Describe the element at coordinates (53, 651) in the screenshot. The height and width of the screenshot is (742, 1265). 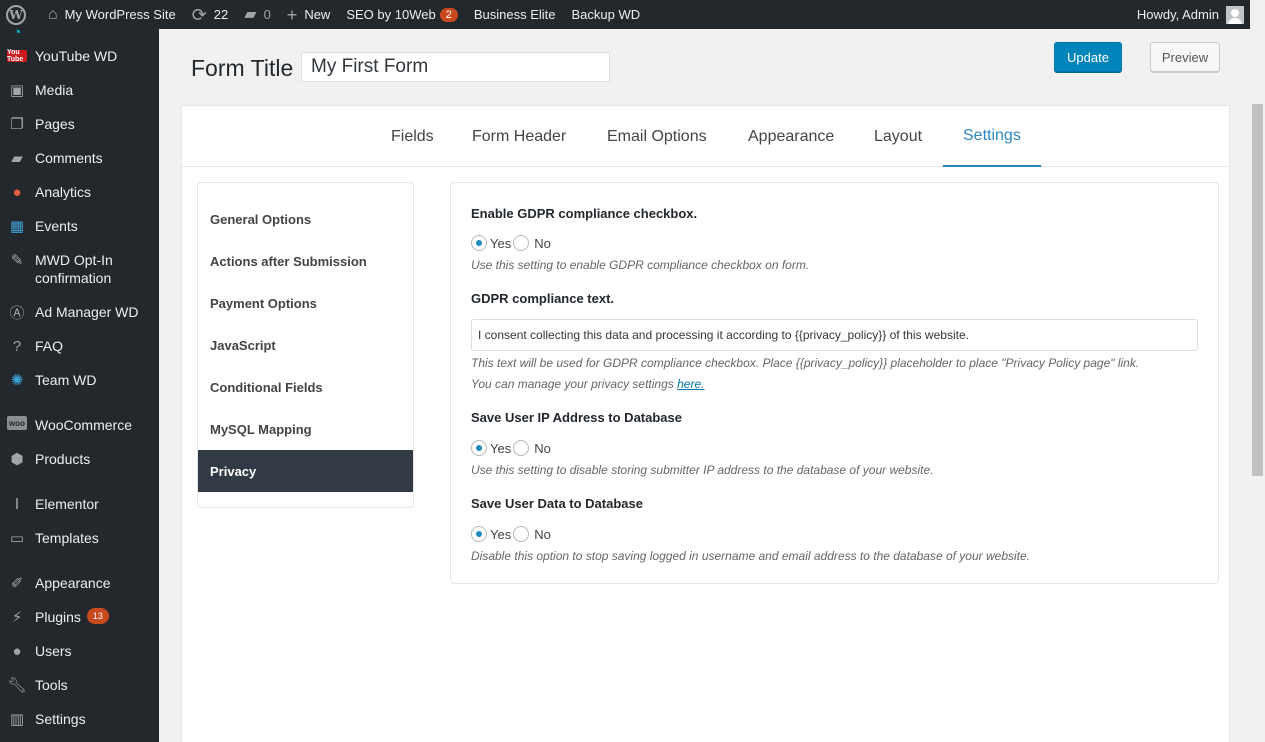
I see `sidebar-item-label: Users` at that location.